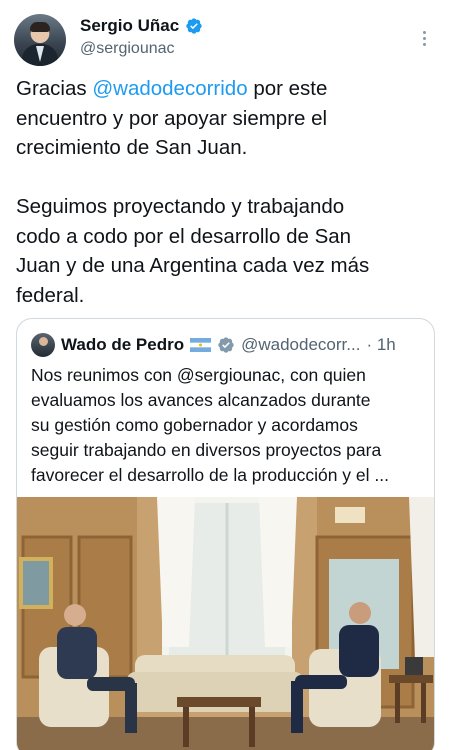  Describe the element at coordinates (40, 40) in the screenshot. I see `author-avatar` at that location.